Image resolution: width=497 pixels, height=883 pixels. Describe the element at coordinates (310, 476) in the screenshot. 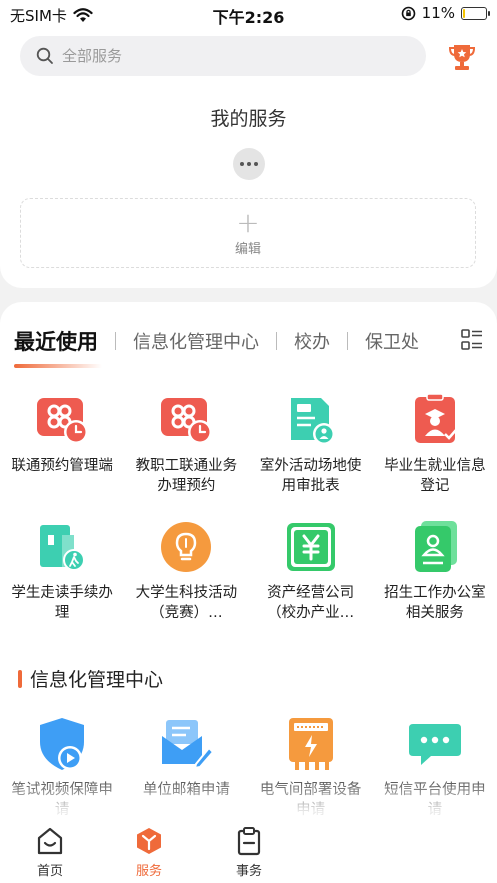

I see `service-name: 室外活动场地使用审批表` at that location.